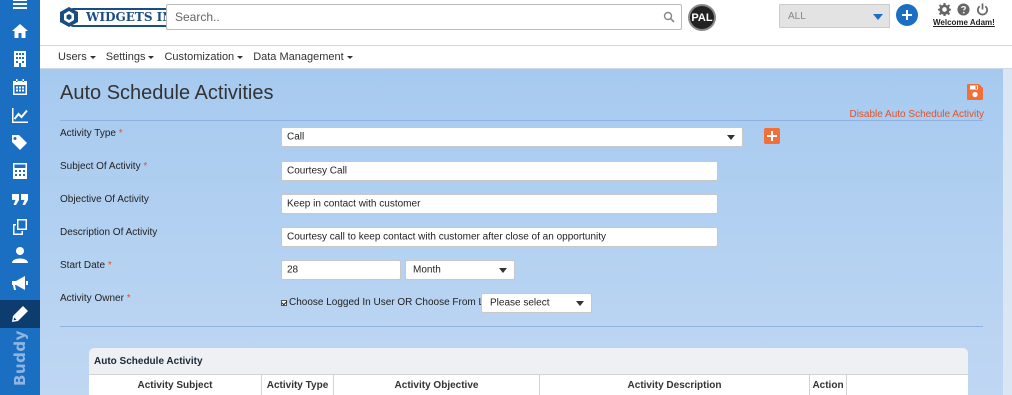  I want to click on menu-settings: Settings, so click(130, 57).